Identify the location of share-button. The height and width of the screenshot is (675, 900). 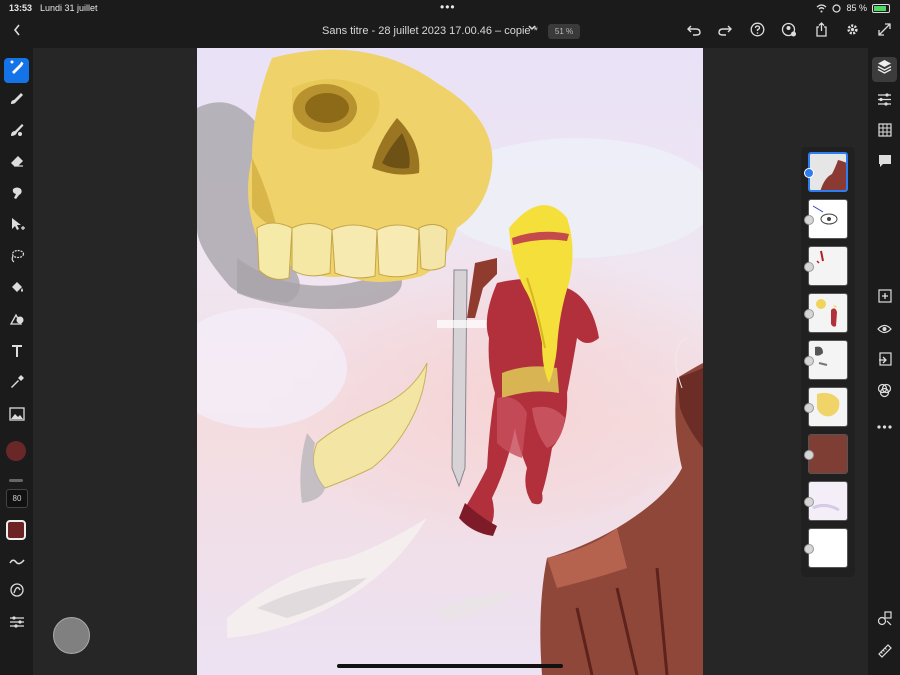
(821, 32).